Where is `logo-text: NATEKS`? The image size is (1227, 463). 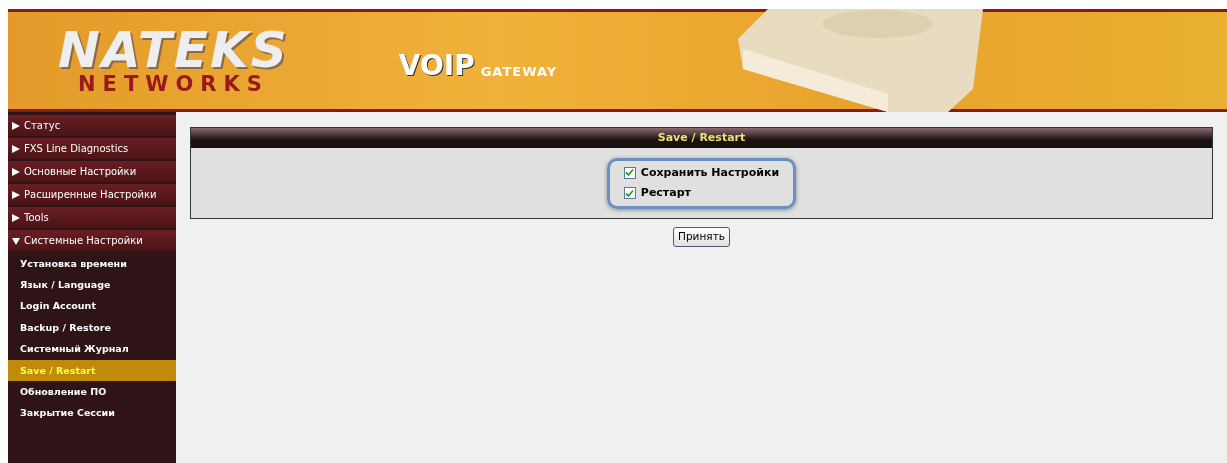 logo-text: NATEKS is located at coordinates (173, 49).